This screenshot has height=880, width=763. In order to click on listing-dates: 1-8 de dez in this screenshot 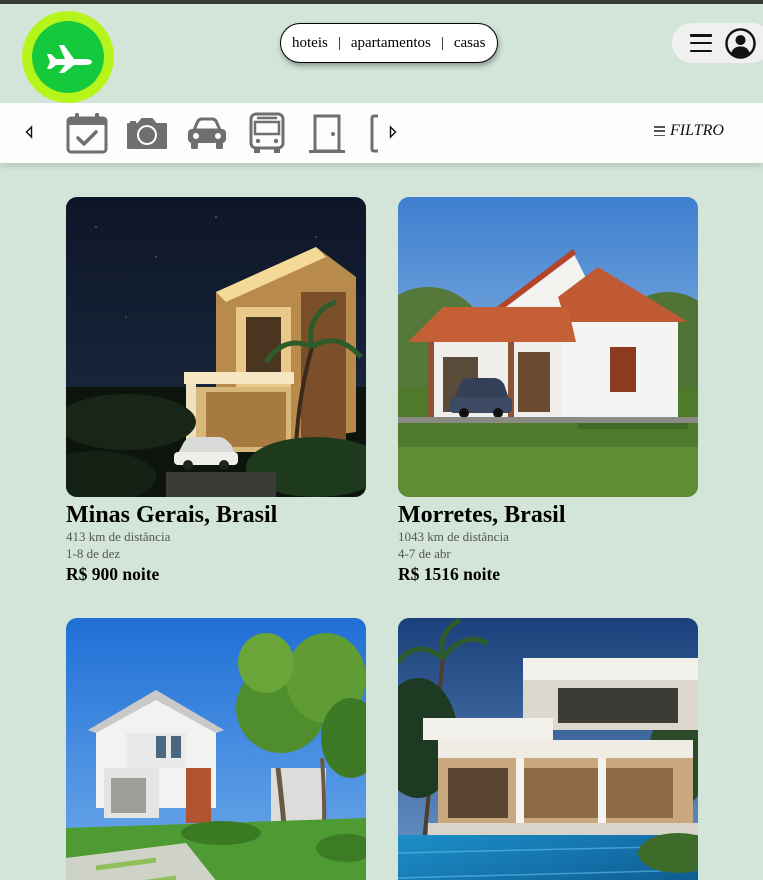, I will do `click(93, 553)`.